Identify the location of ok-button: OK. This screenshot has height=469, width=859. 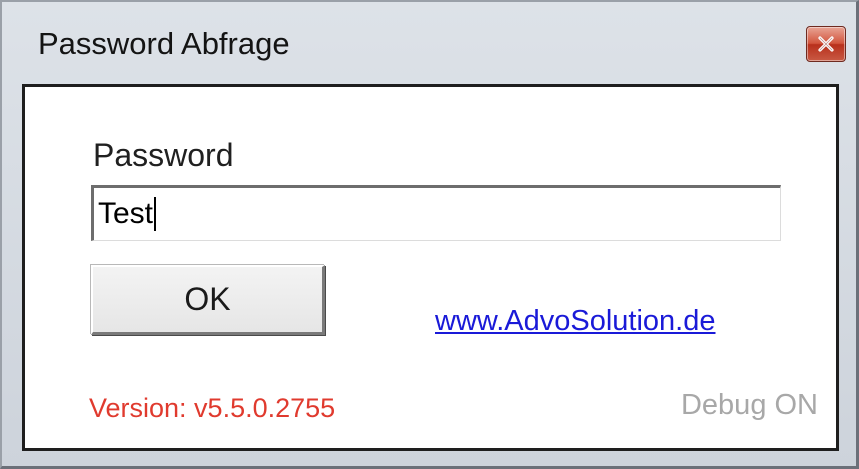
(208, 300).